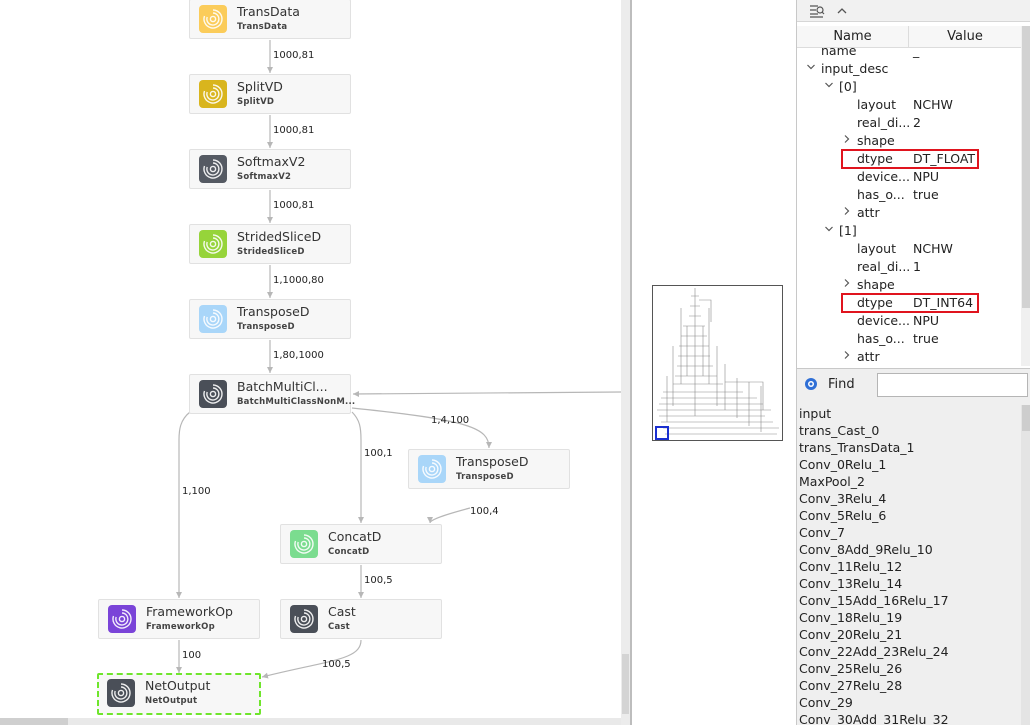 The image size is (1030, 725). I want to click on property-row: input_desc, so click(909, 69).